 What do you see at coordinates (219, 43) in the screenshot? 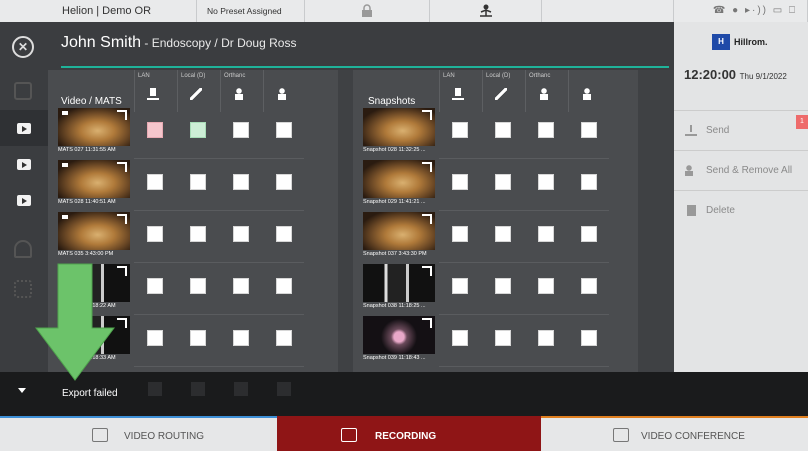
I see `procedure-name: - Endoscopy / Dr Doug Ross` at bounding box center [219, 43].